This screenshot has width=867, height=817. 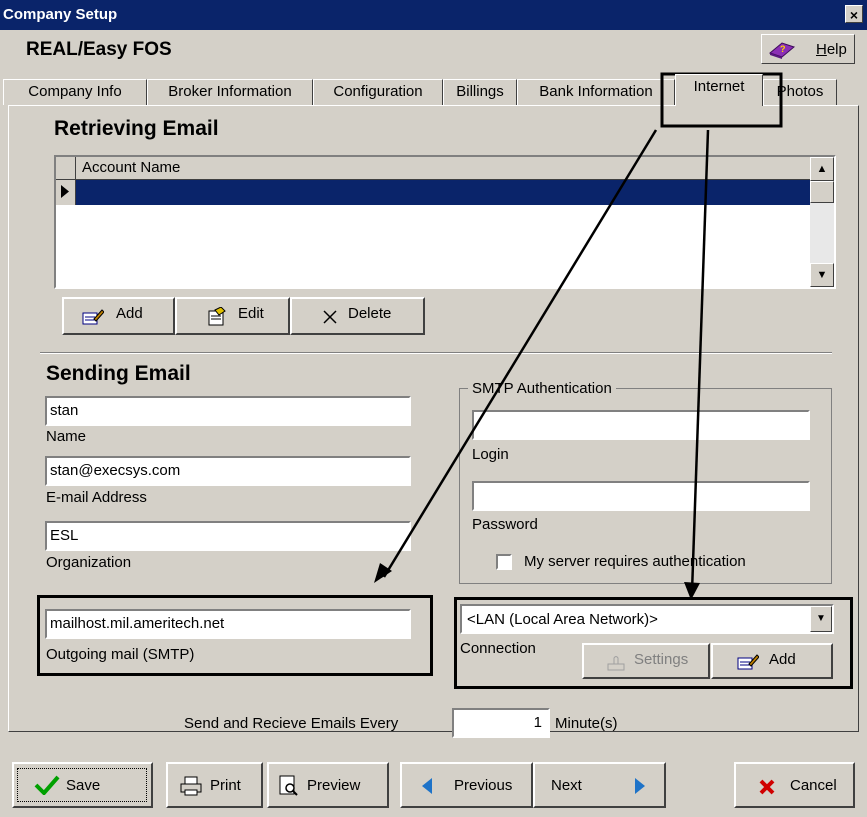 What do you see at coordinates (542, 388) in the screenshot?
I see `smtp-authentication-title: SMTP Authentication` at bounding box center [542, 388].